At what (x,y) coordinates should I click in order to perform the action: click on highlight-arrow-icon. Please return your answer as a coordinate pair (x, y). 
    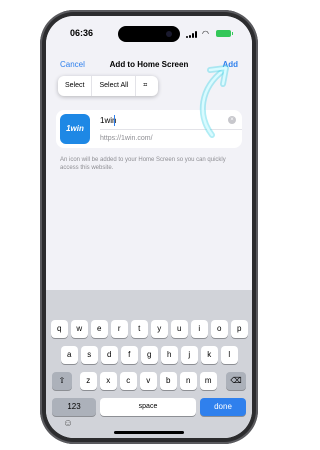
    Looking at the image, I should click on (214, 101).